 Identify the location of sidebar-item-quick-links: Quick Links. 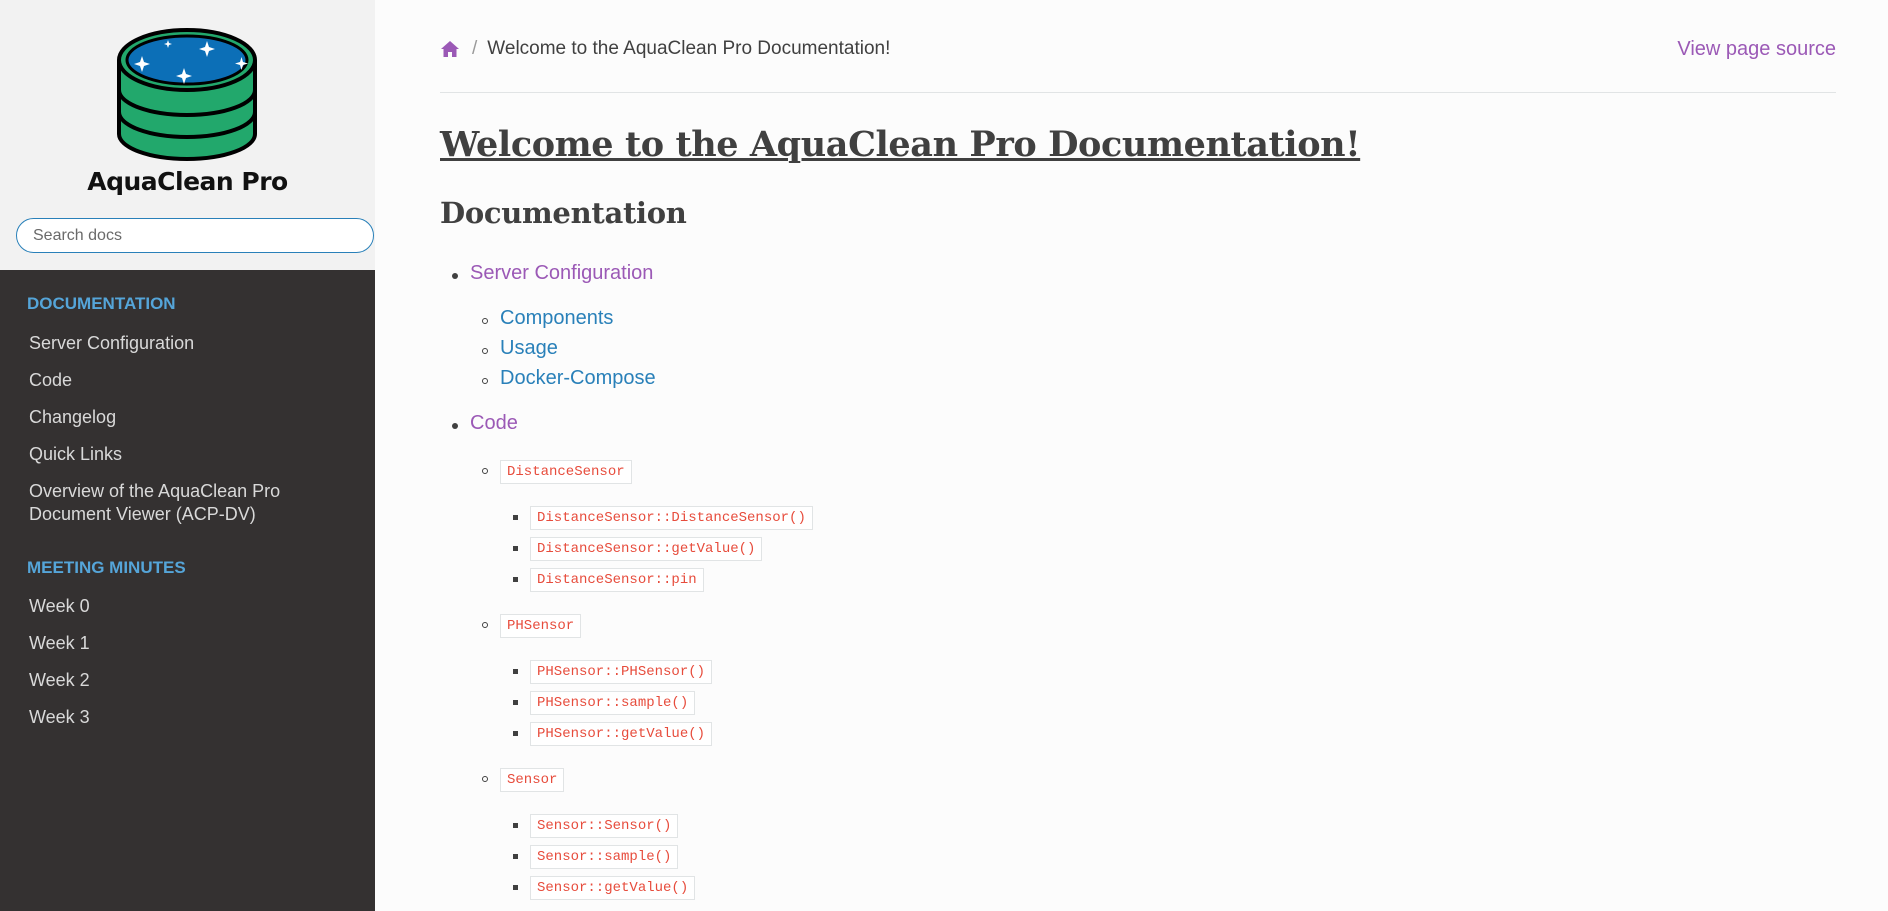
(189, 454).